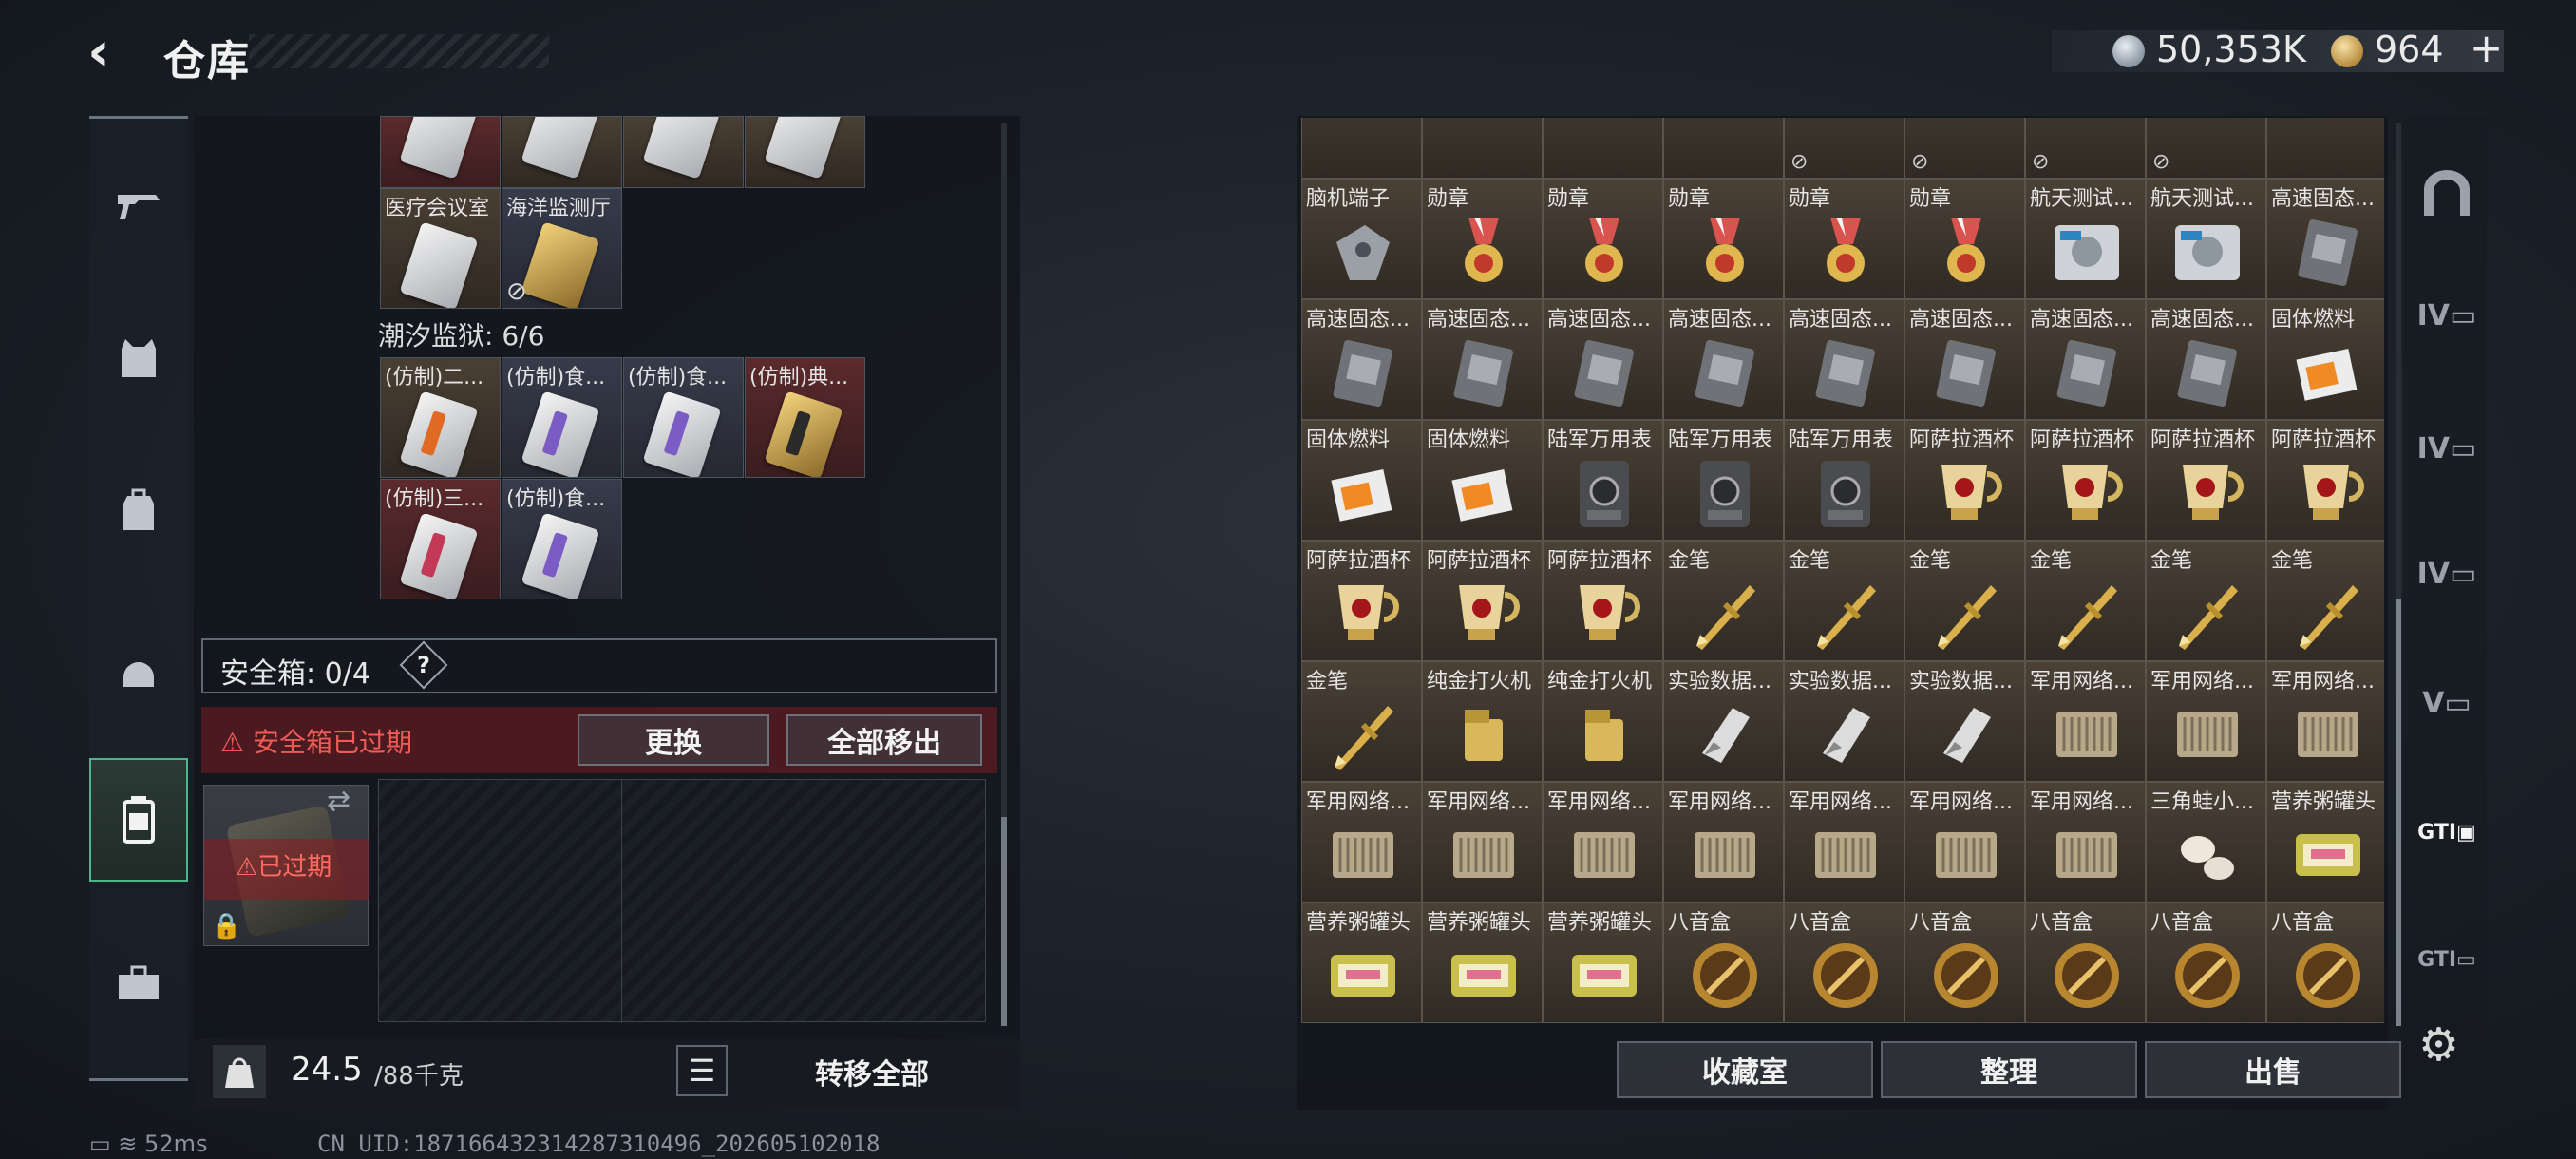 Image resolution: width=2576 pixels, height=1159 pixels. Describe the element at coordinates (2447, 959) in the screenshot. I see `tab-gti-2: GTI ▭` at that location.